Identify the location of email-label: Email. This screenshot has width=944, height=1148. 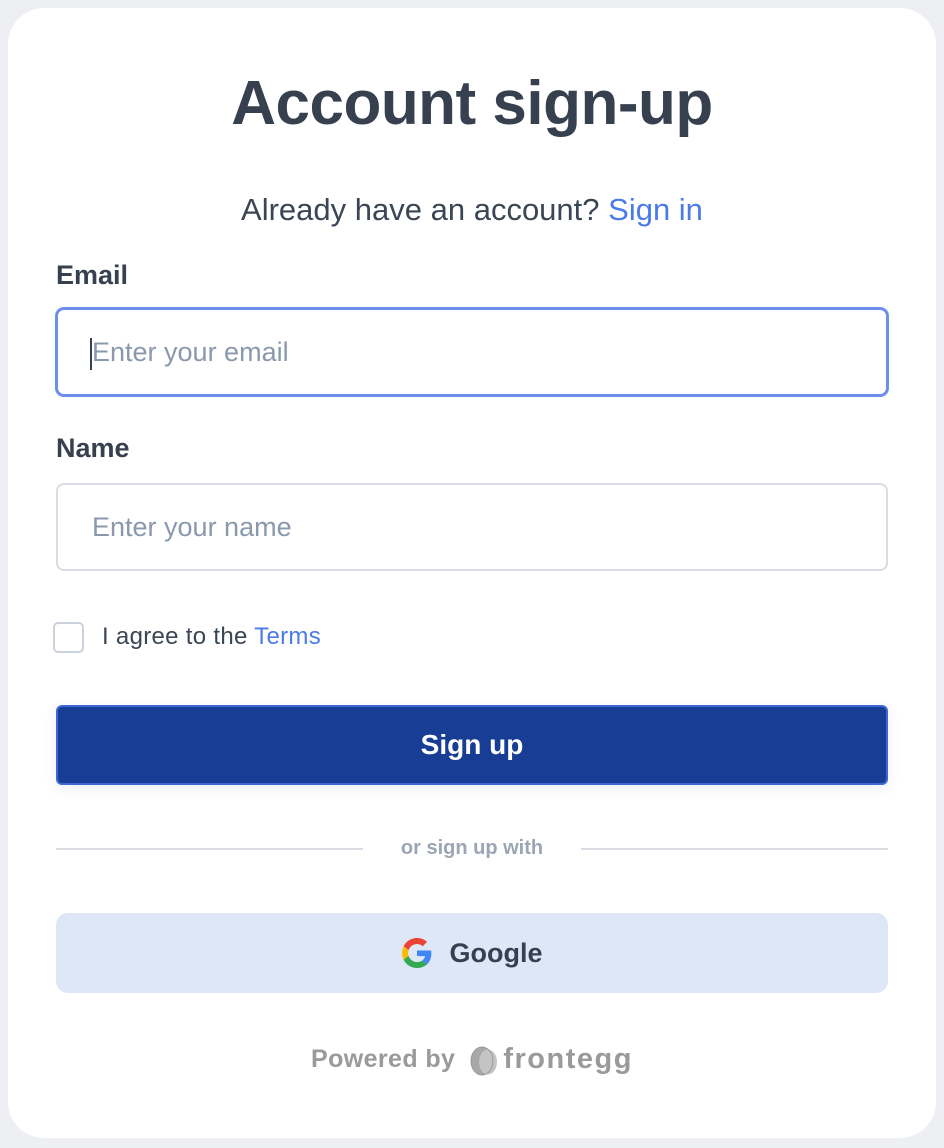
(92, 275).